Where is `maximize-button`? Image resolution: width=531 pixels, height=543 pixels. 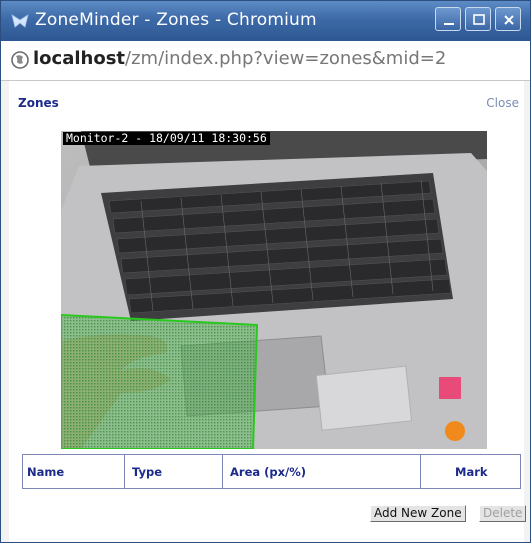
maximize-button is located at coordinates (478, 19).